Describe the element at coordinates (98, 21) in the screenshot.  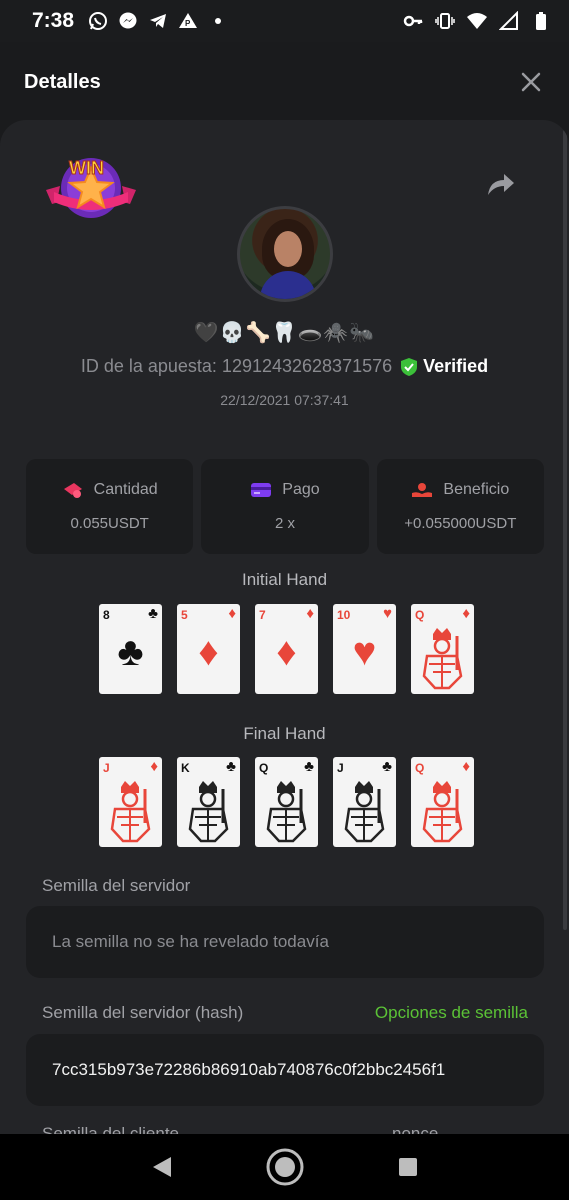
I see `whatsapp-icon` at that location.